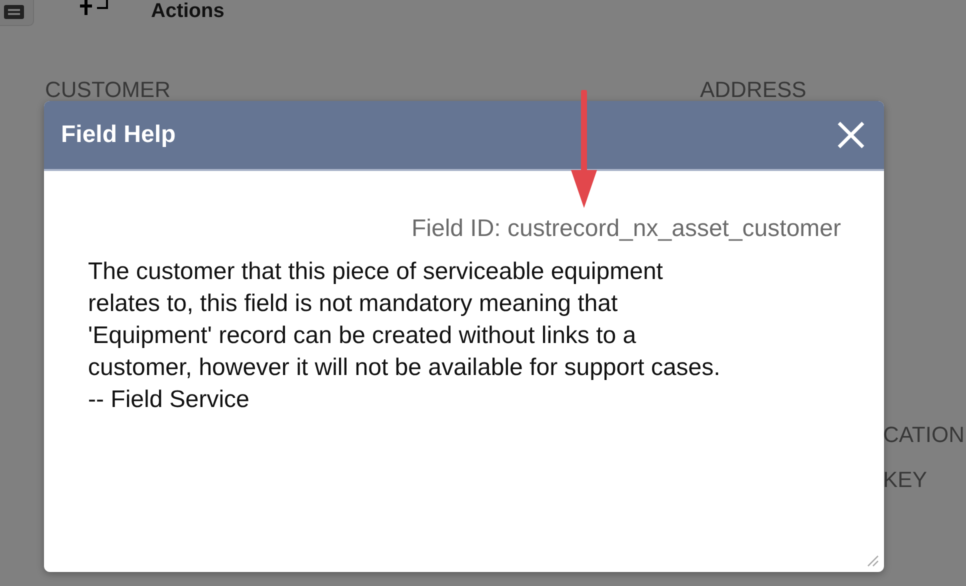 The image size is (966, 586). What do you see at coordinates (118, 135) in the screenshot?
I see `dialog-title: Field Help` at bounding box center [118, 135].